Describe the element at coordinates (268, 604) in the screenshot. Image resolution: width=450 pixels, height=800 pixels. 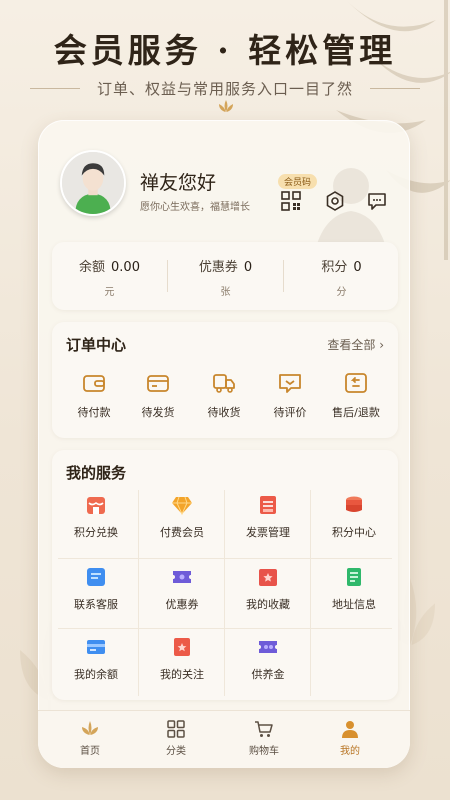
I see `service-label: 我的收藏` at that location.